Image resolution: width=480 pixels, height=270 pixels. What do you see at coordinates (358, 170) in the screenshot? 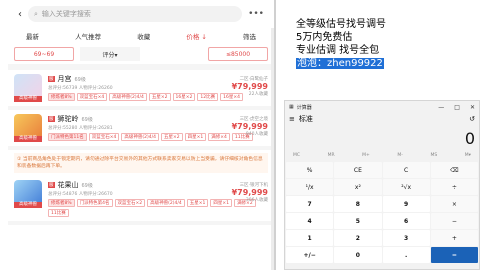
I see `key-clear-entry: CE` at bounding box center [358, 170].